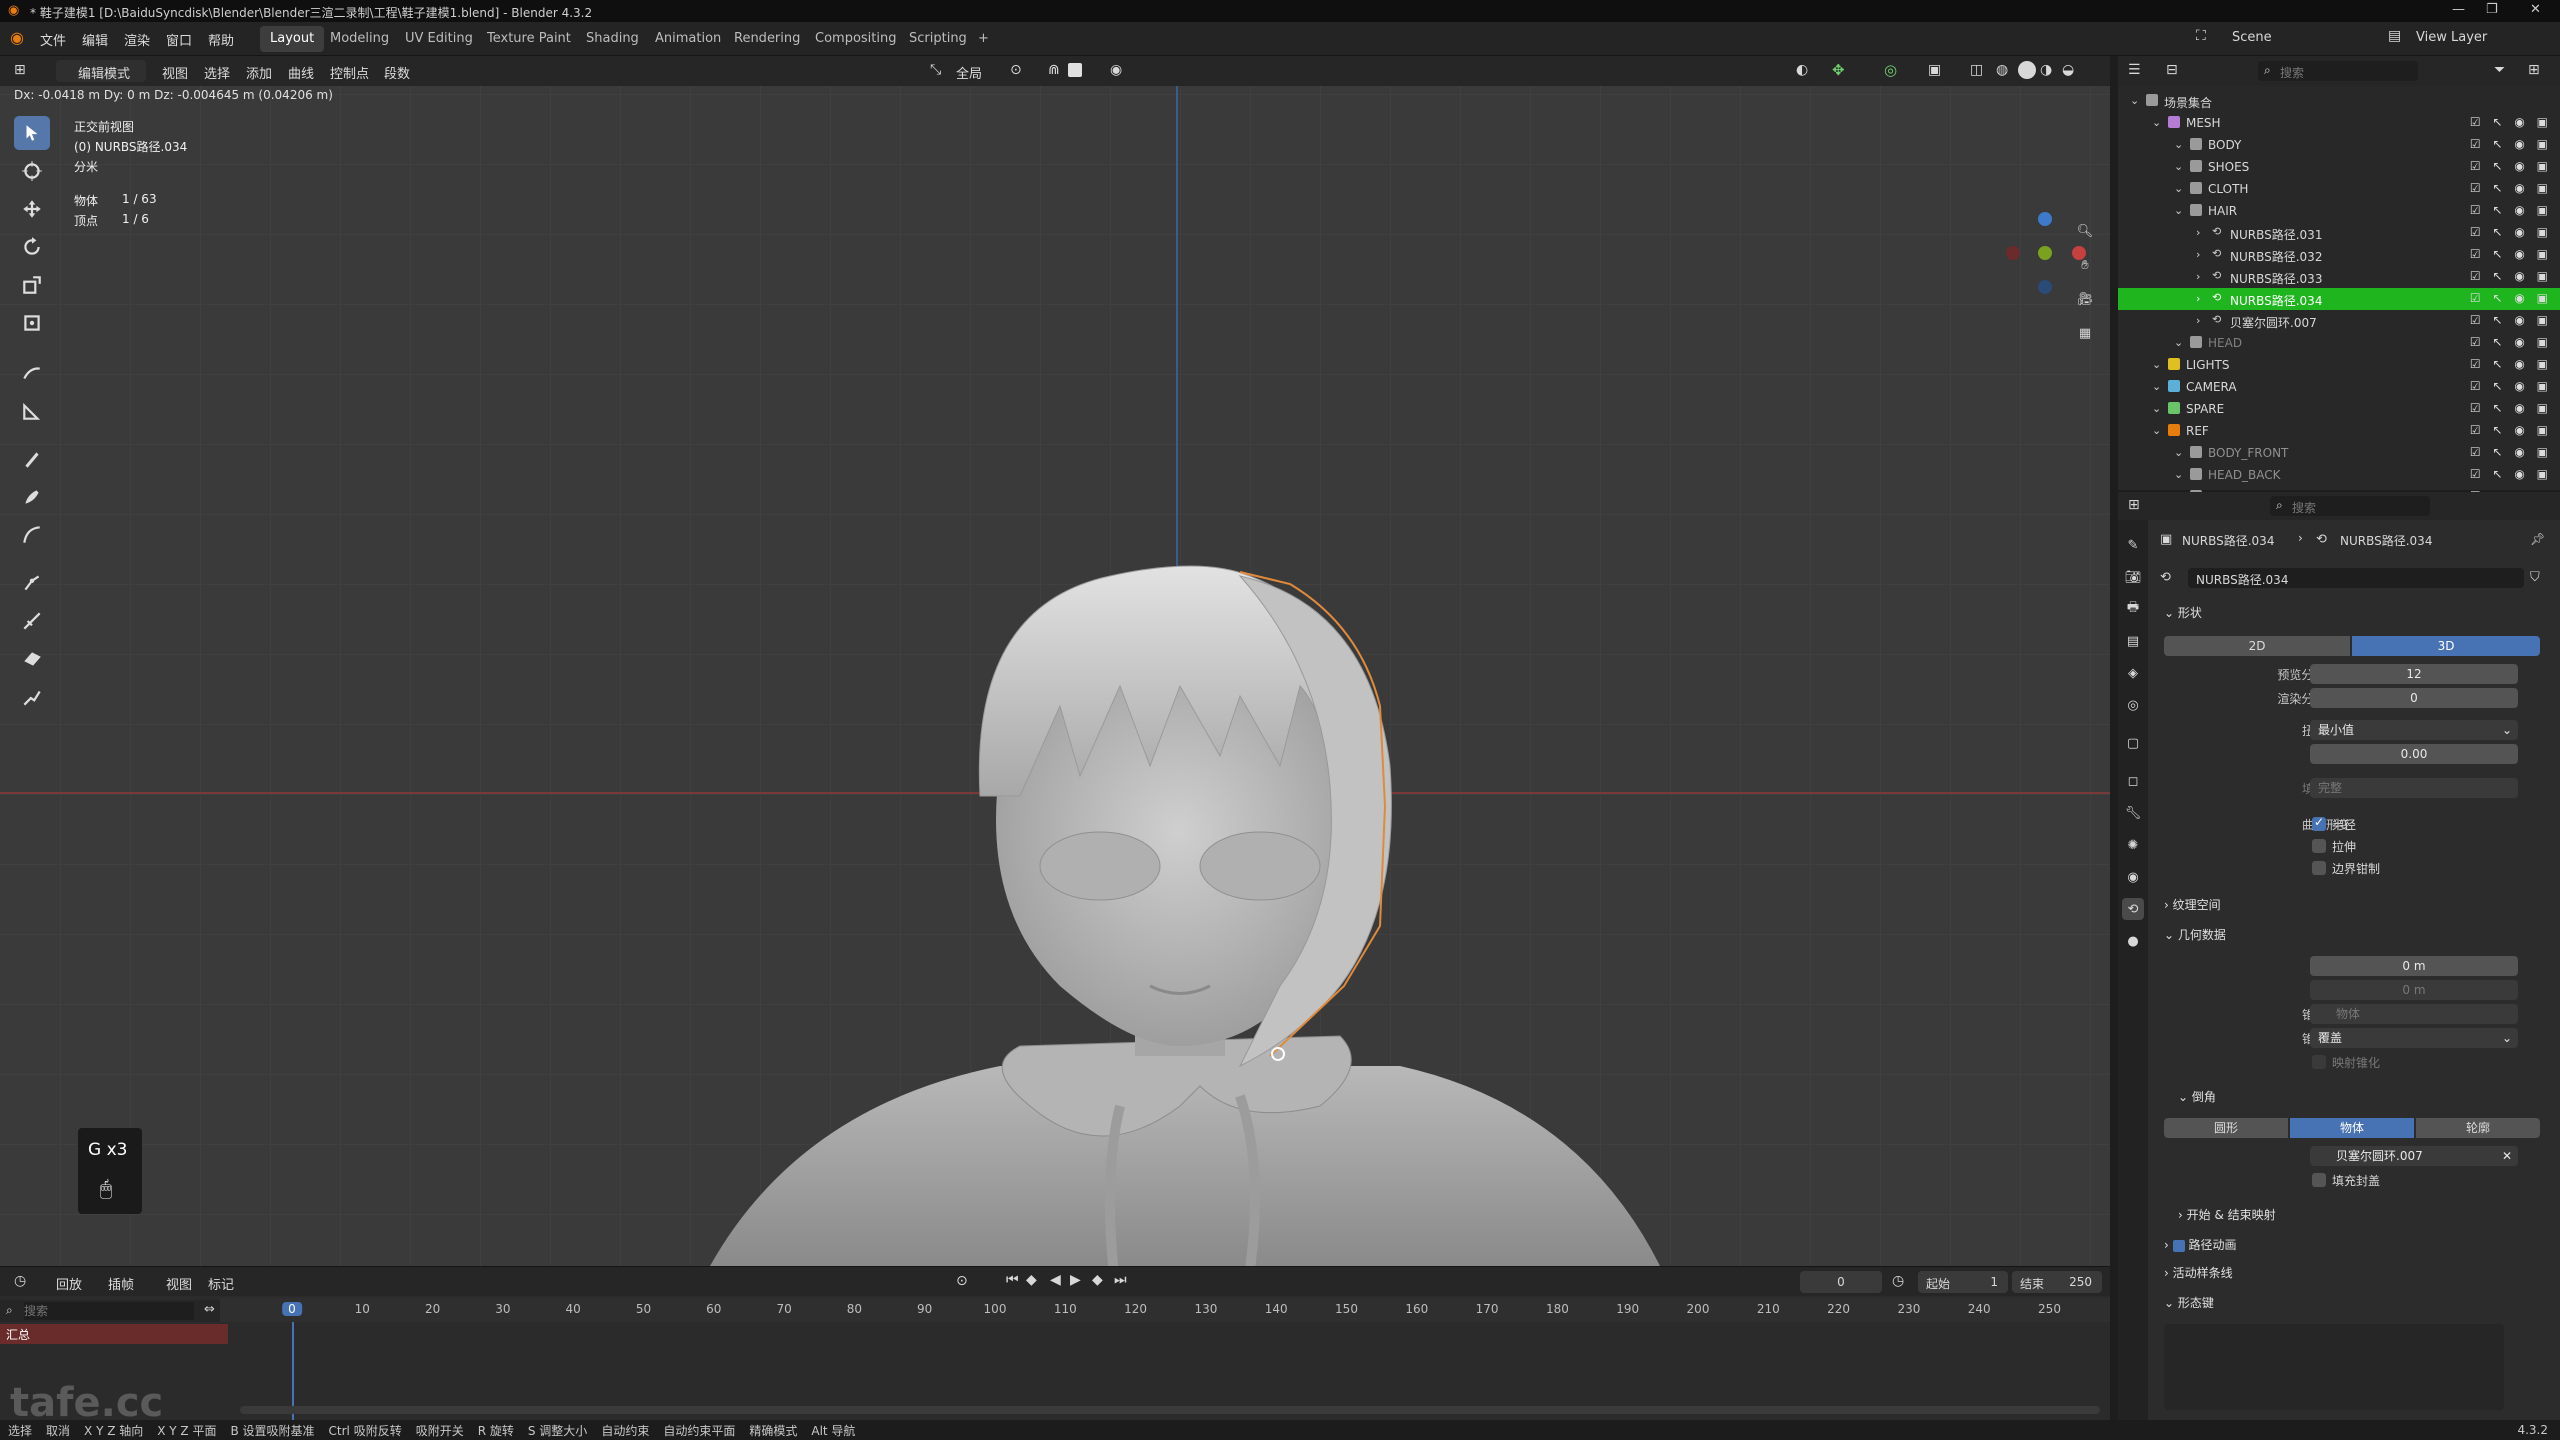 This screenshot has height=1440, width=2560. What do you see at coordinates (32, 535) in the screenshot?
I see `curve-tool-icon` at bounding box center [32, 535].